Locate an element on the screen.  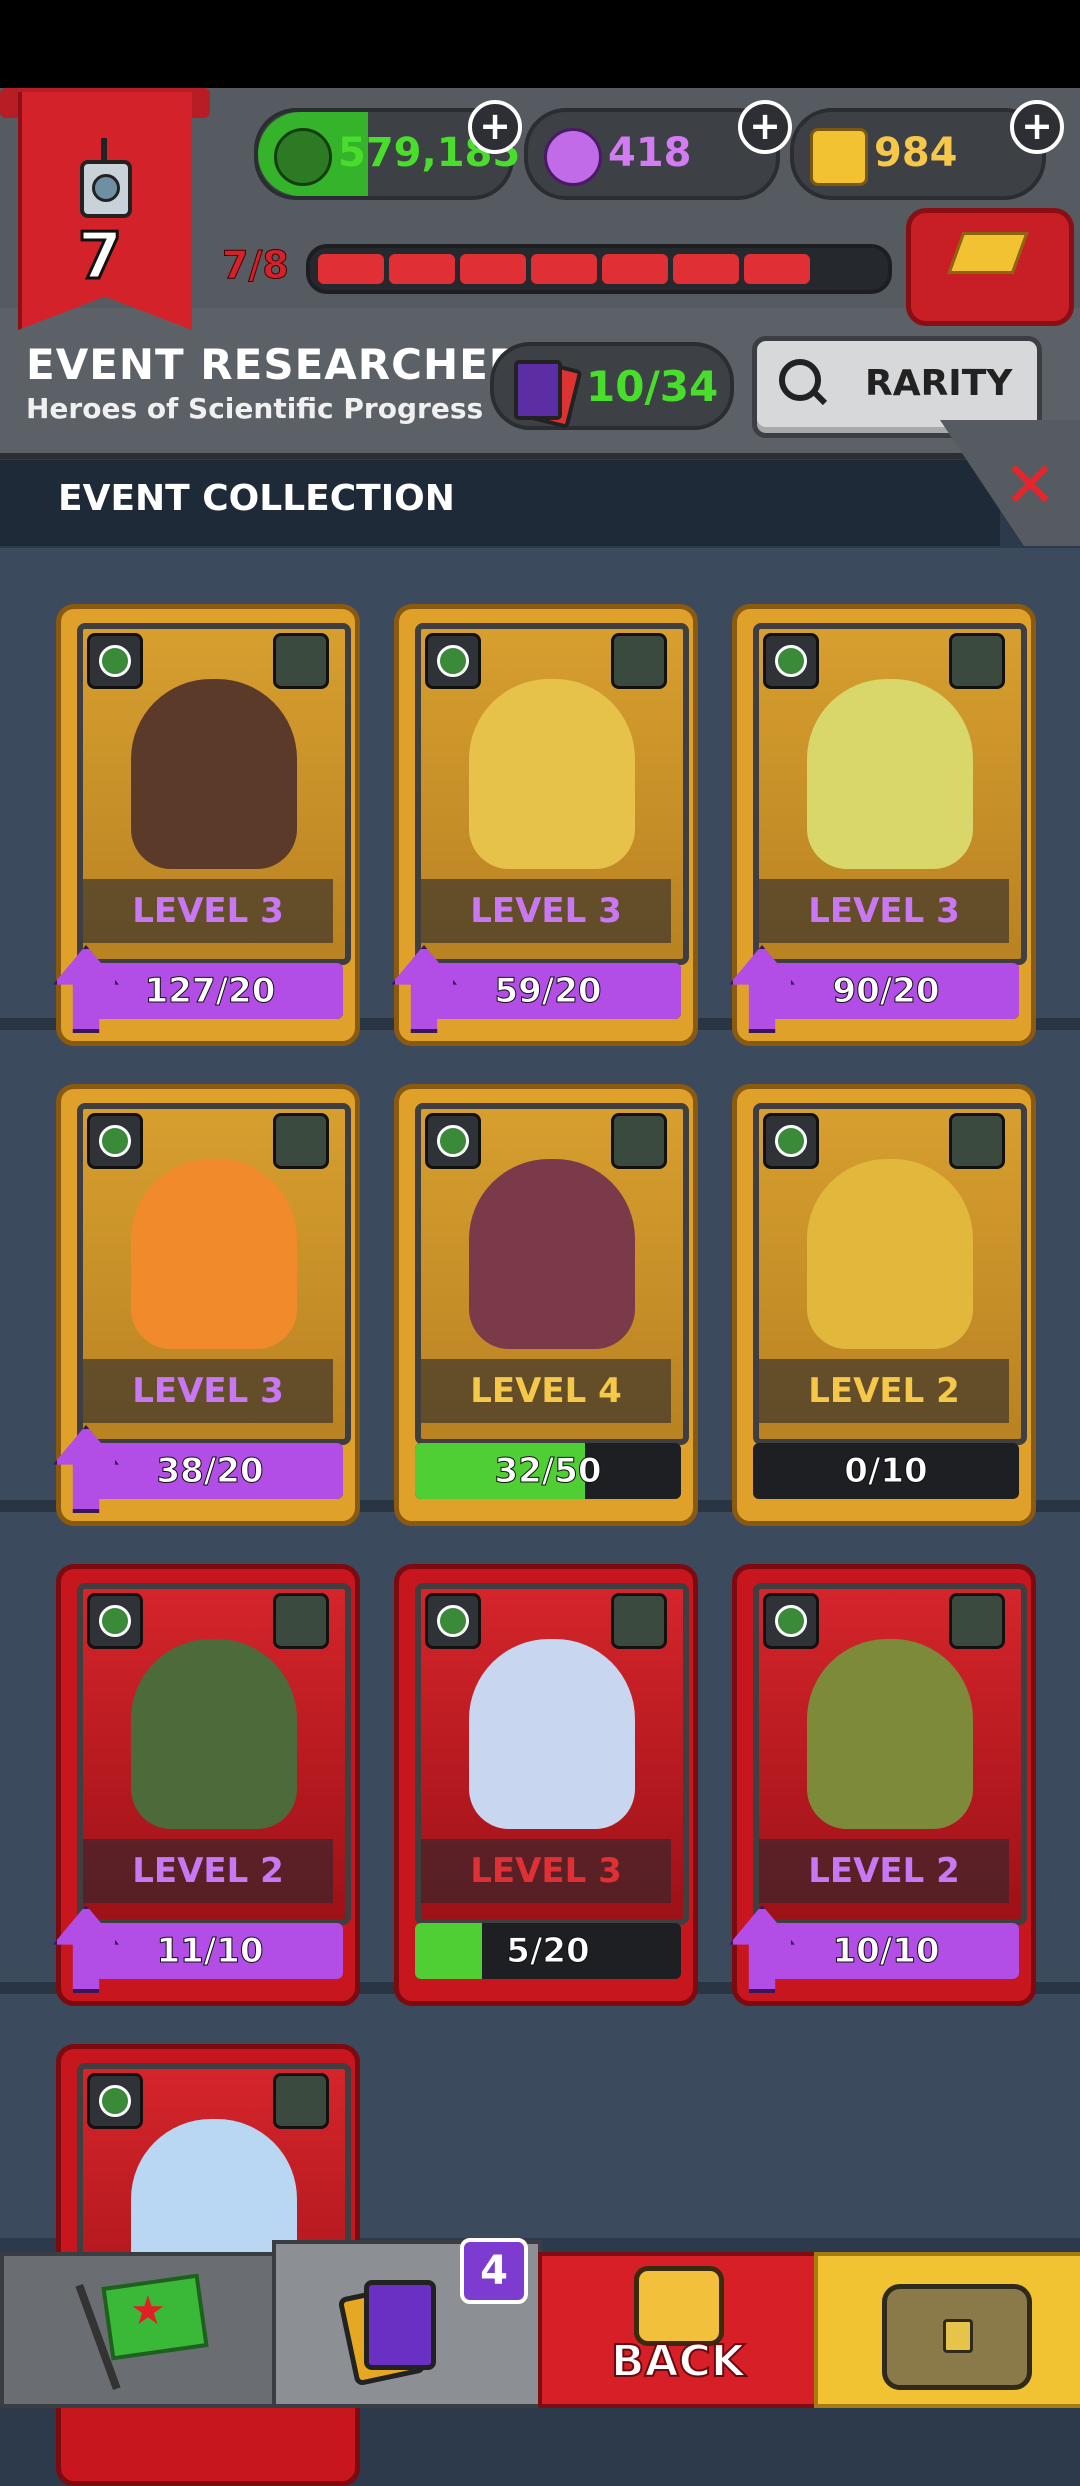
dragon-icon is located at coordinates (303, 157).